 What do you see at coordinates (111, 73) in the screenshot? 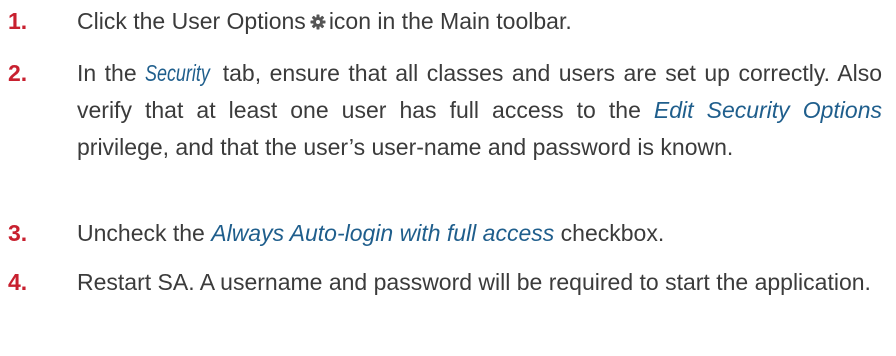
I see `step-text-part: In the` at bounding box center [111, 73].